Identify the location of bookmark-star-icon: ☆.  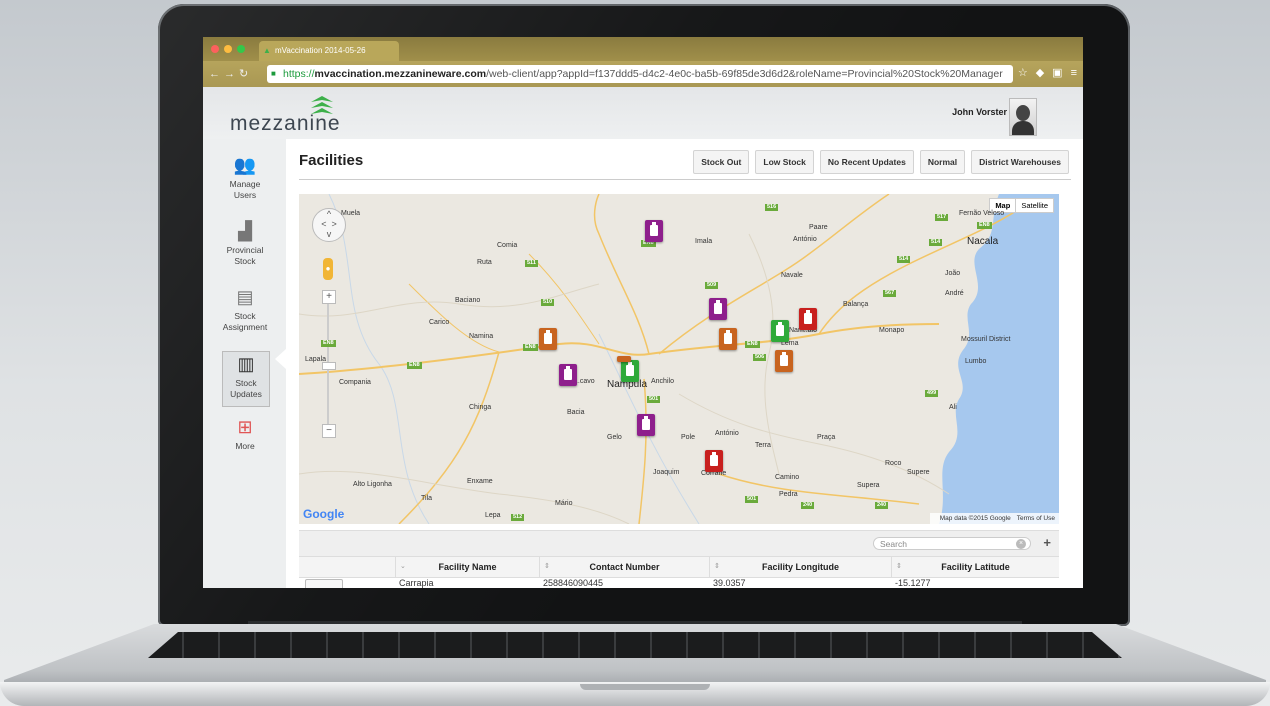
(1023, 73).